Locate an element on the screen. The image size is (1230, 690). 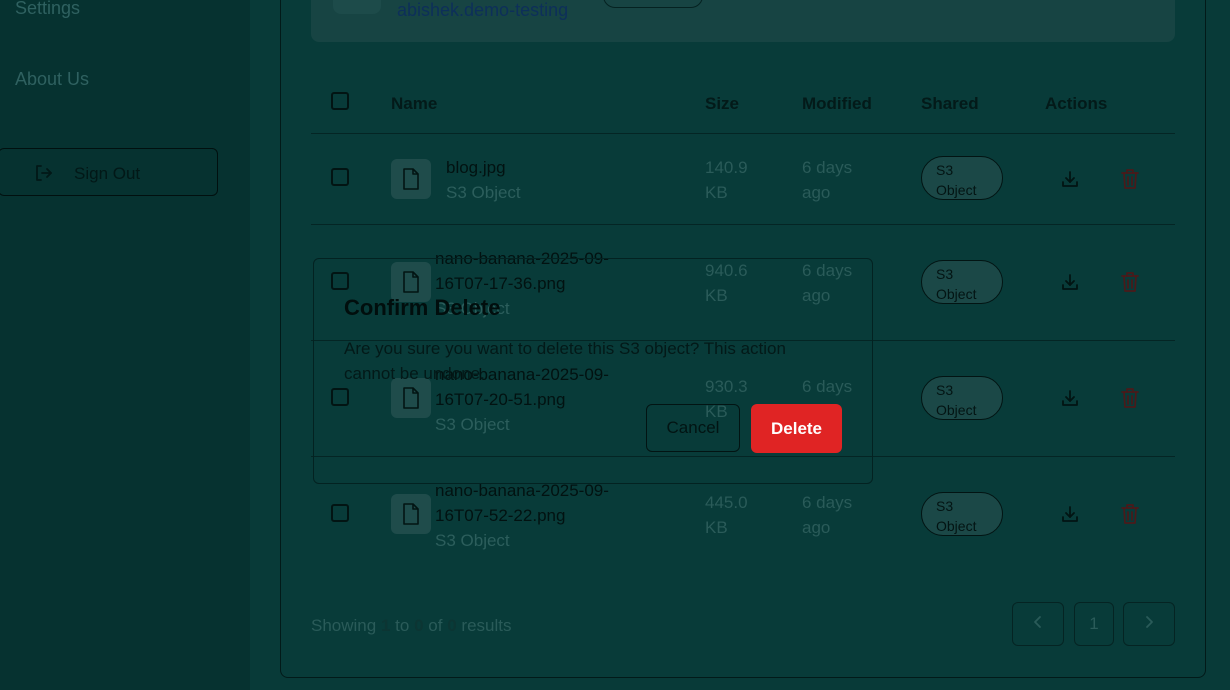
column-header-size: Size is located at coordinates (722, 104).